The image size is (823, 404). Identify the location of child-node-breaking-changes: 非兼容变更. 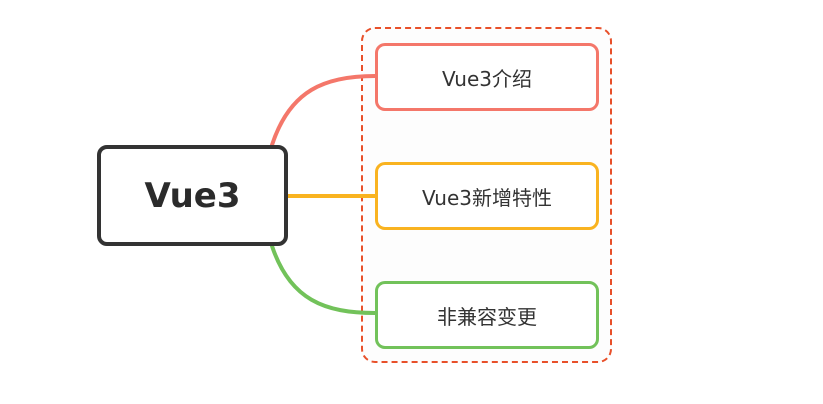
(487, 315).